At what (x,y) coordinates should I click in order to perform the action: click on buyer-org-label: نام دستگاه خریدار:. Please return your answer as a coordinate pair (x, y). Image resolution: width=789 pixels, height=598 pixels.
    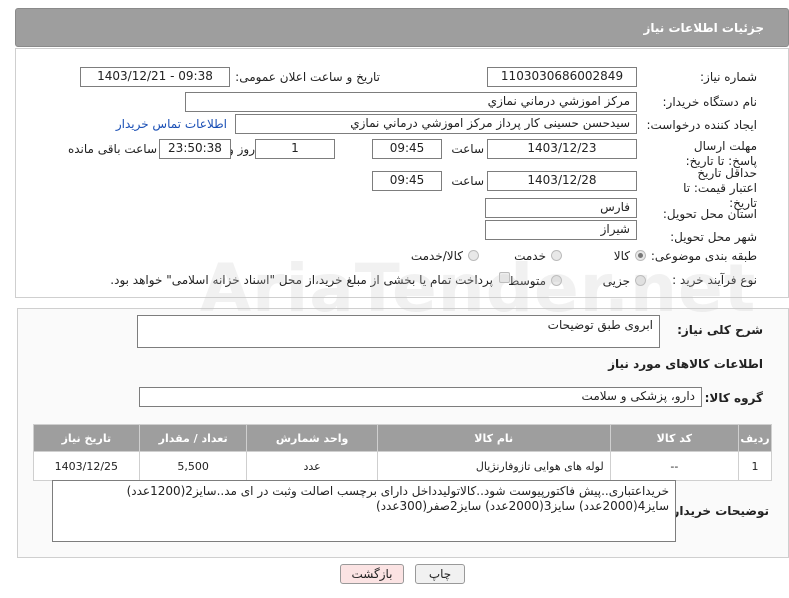
    Looking at the image, I should click on (710, 102).